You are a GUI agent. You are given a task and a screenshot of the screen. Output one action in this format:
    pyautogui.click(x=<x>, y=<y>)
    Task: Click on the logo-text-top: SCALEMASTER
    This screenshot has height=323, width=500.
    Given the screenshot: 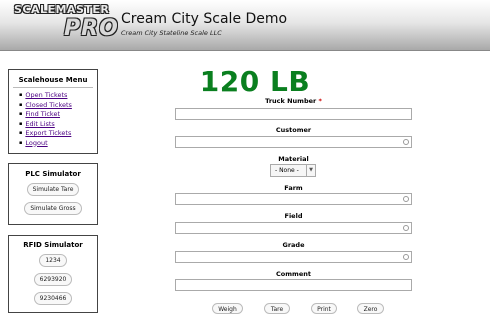 What is the action you would take?
    pyautogui.click(x=62, y=9)
    